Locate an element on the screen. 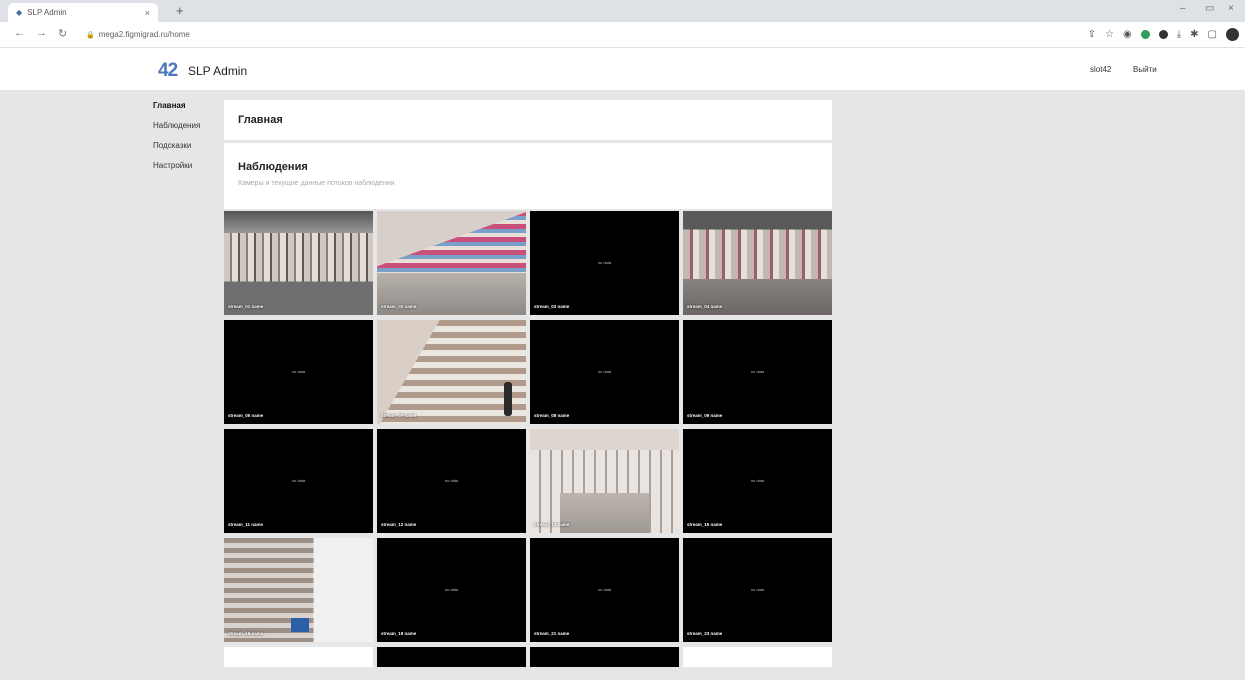 The height and width of the screenshot is (680, 1245). stream-tile: stream_01 name is located at coordinates (298, 263).